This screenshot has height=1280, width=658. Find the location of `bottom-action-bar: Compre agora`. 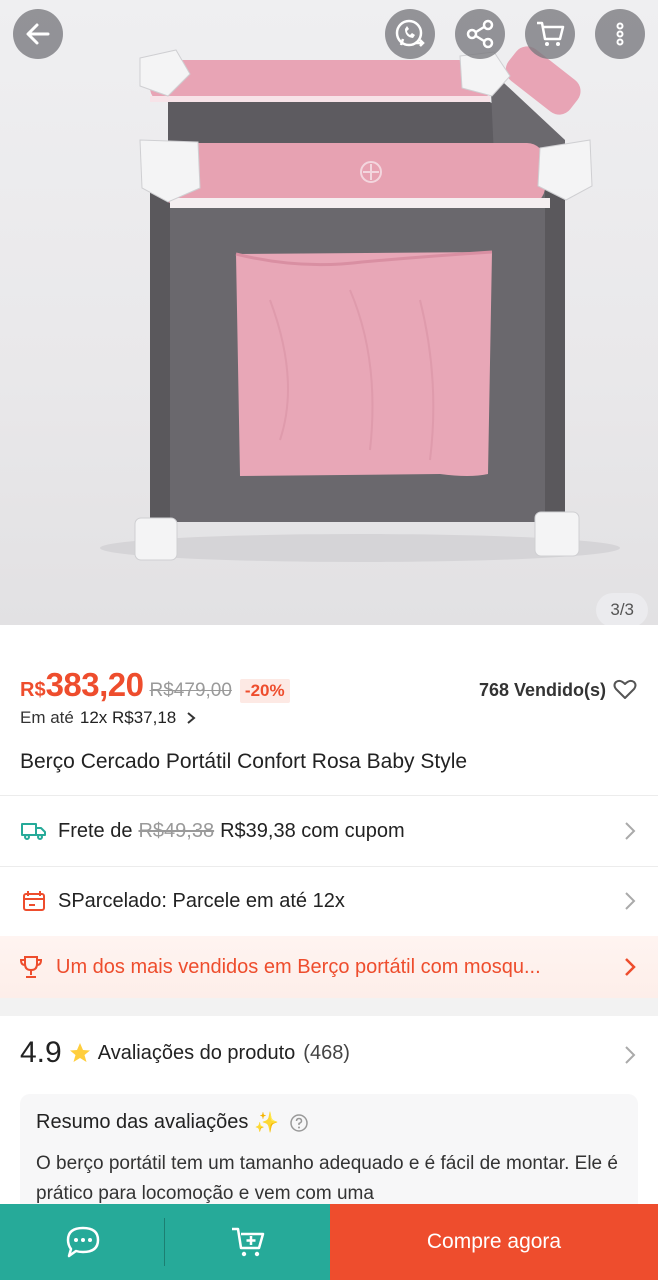

bottom-action-bar: Compre agora is located at coordinates (329, 1242).